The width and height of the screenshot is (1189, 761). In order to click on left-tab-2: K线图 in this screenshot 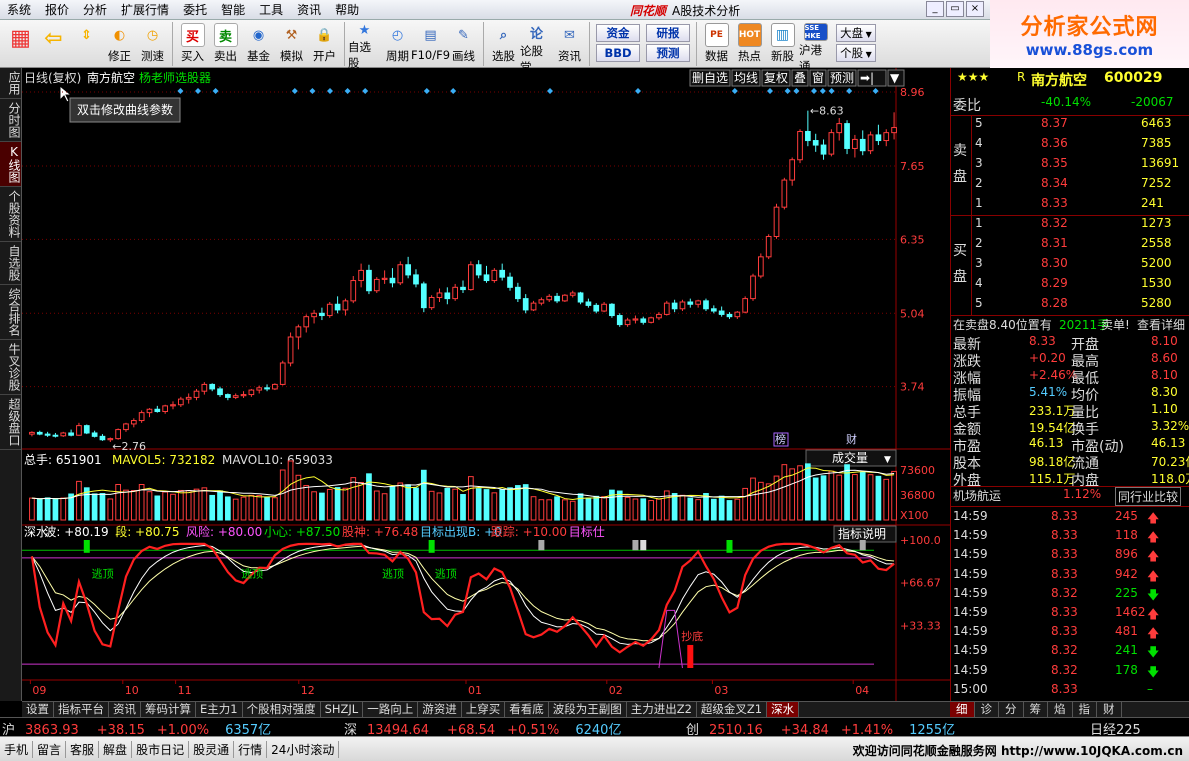, I will do `click(10, 164)`.